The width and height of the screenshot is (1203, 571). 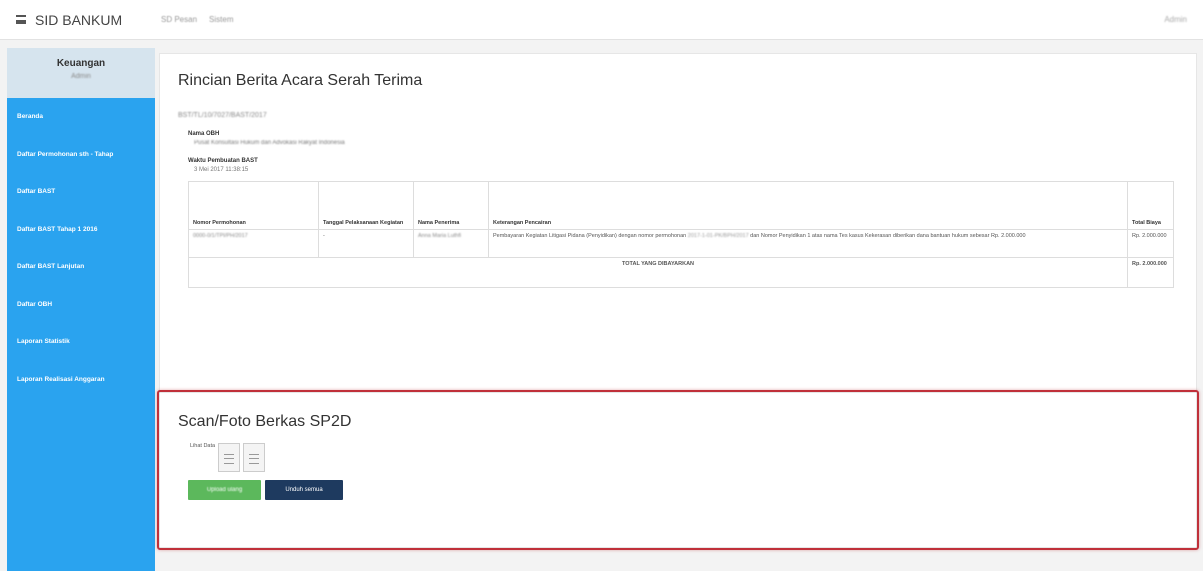 What do you see at coordinates (1150, 272) in the screenshot?
I see `total-value: Rp. 2.000.000` at bounding box center [1150, 272].